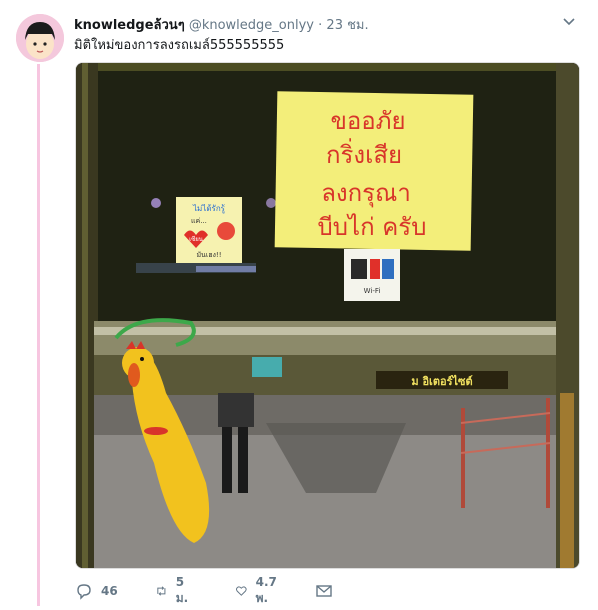  I want to click on user-handle: @knowledge_onlyy, so click(251, 25).